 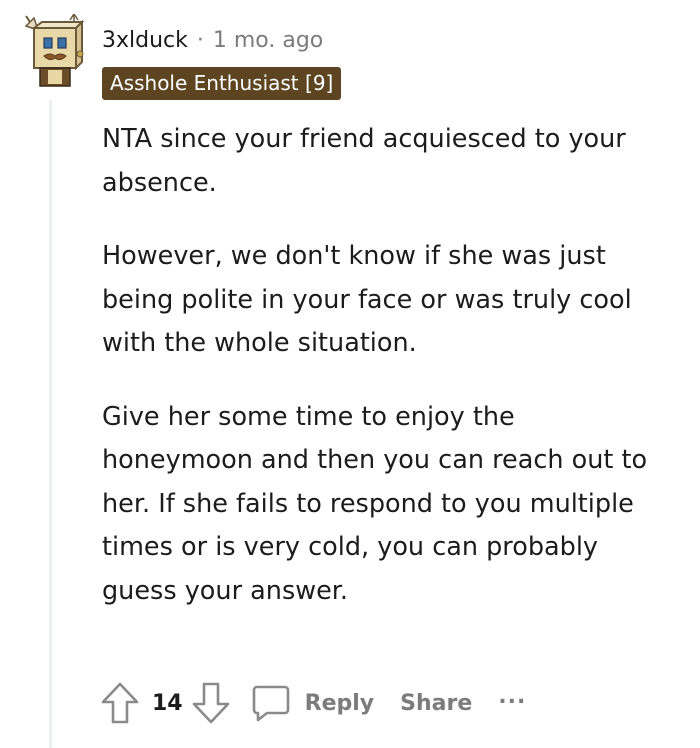 What do you see at coordinates (167, 703) in the screenshot?
I see `vote-score: 14` at bounding box center [167, 703].